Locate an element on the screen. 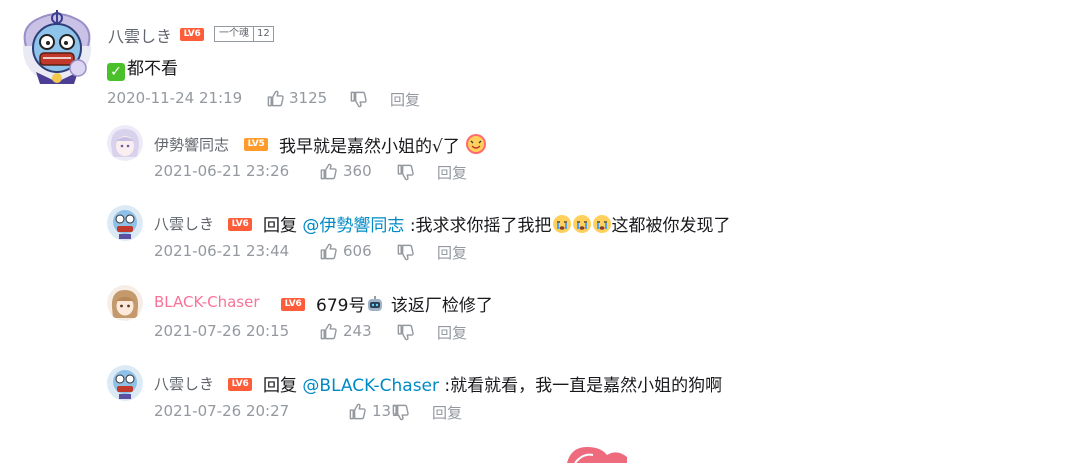 Image resolution: width=1080 pixels, height=463 pixels. comment-content: ✓ 都不看 is located at coordinates (142, 67).